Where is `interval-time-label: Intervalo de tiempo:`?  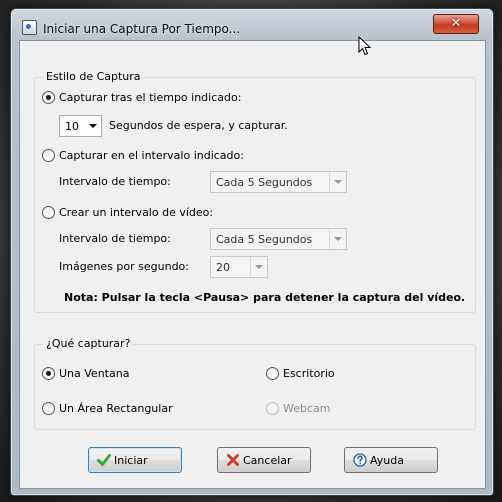 interval-time-label: Intervalo de tiempo: is located at coordinates (115, 181).